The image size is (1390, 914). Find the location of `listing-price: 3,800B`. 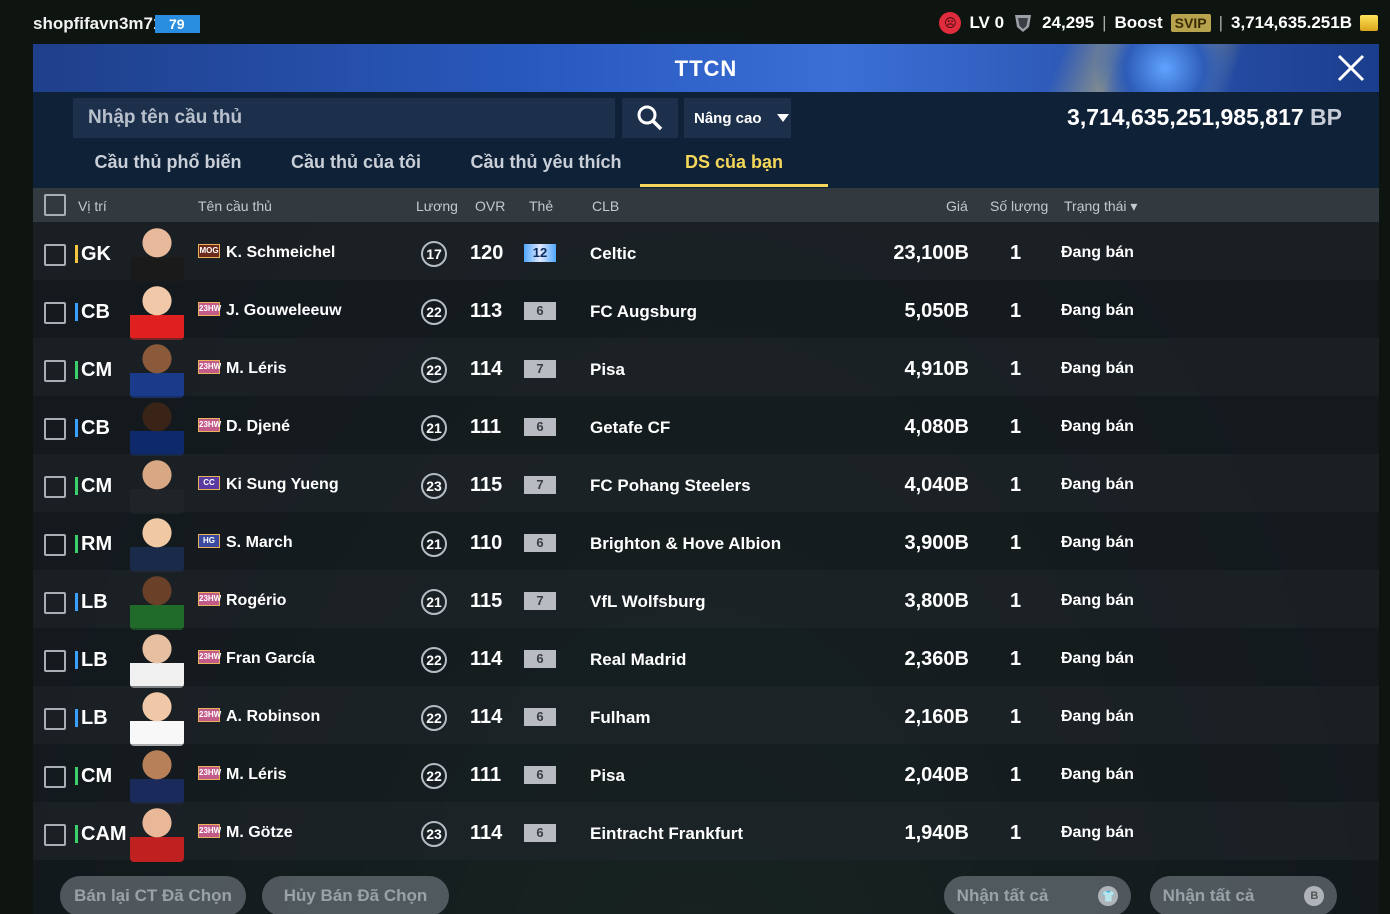

listing-price: 3,800B is located at coordinates (937, 601).